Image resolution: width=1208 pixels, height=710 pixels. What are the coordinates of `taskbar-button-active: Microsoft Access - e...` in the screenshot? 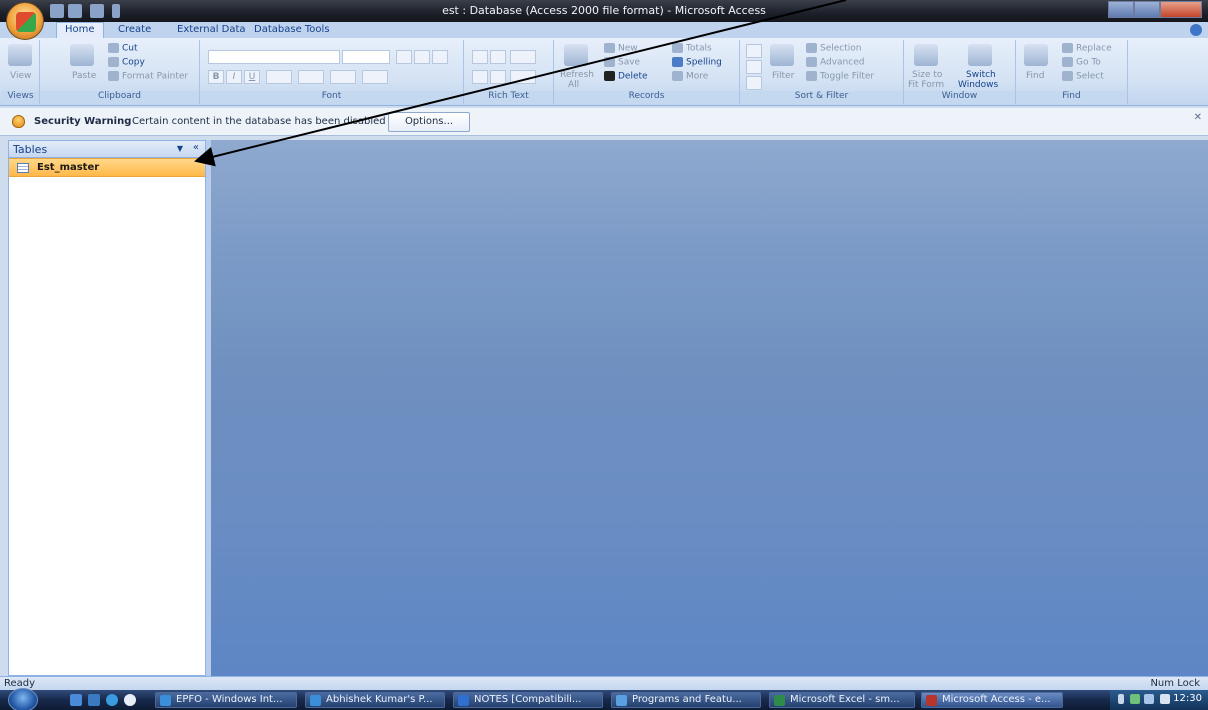 It's located at (992, 700).